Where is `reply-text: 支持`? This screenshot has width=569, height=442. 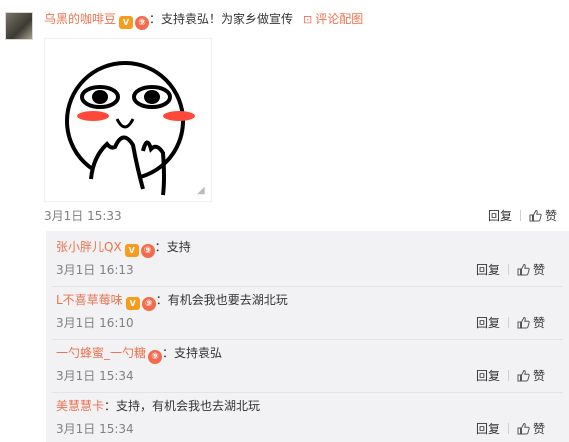
reply-text: 支持 is located at coordinates (178, 247).